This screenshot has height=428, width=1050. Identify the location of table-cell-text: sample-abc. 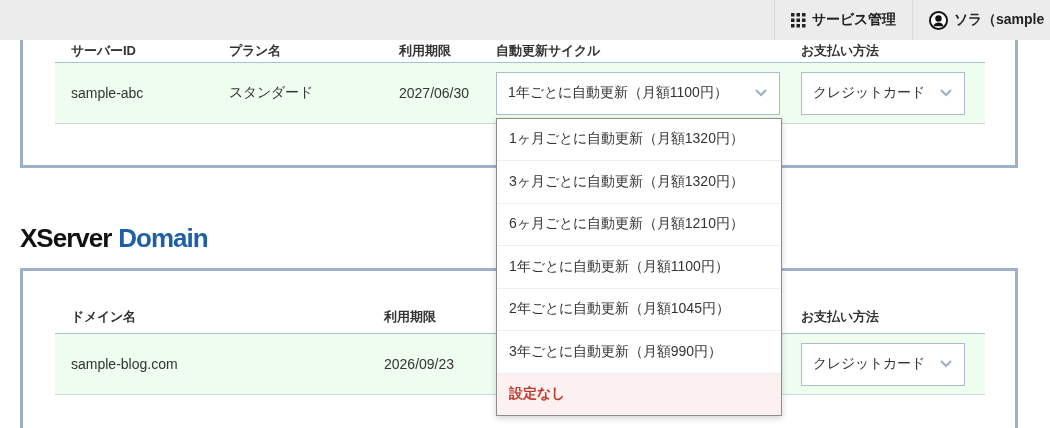
(108, 93).